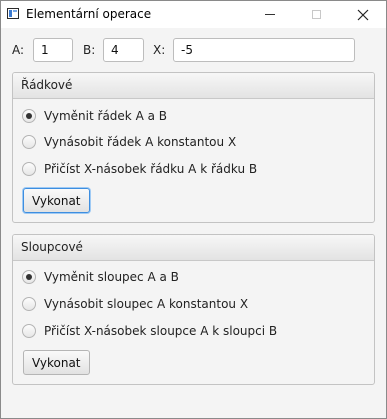 Image resolution: width=387 pixels, height=419 pixels. Describe the element at coordinates (161, 331) in the screenshot. I see `column-option-add-multiple-label: Přičíst X-násobek sloupce A k sloupci B` at that location.